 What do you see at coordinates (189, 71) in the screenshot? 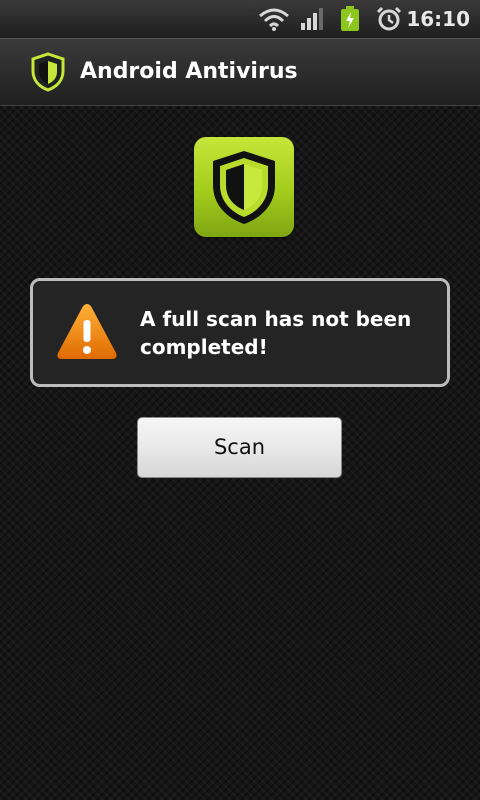
I see `app-title: Android Antivirus` at bounding box center [189, 71].